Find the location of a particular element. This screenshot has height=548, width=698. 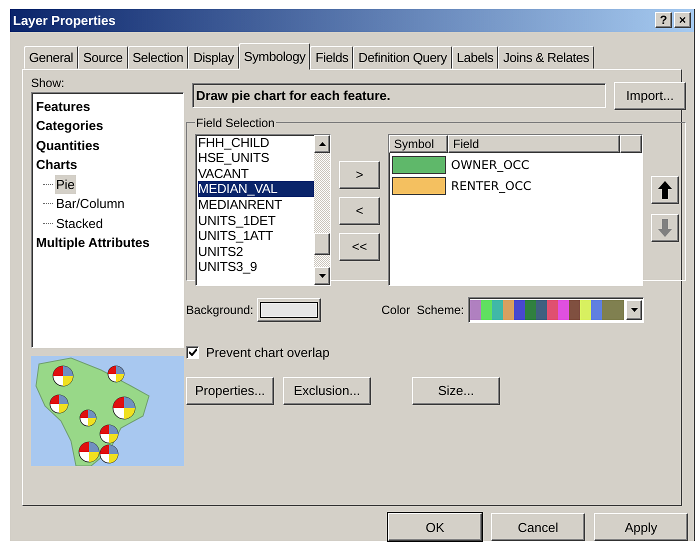

tree-item: Categories is located at coordinates (69, 126).